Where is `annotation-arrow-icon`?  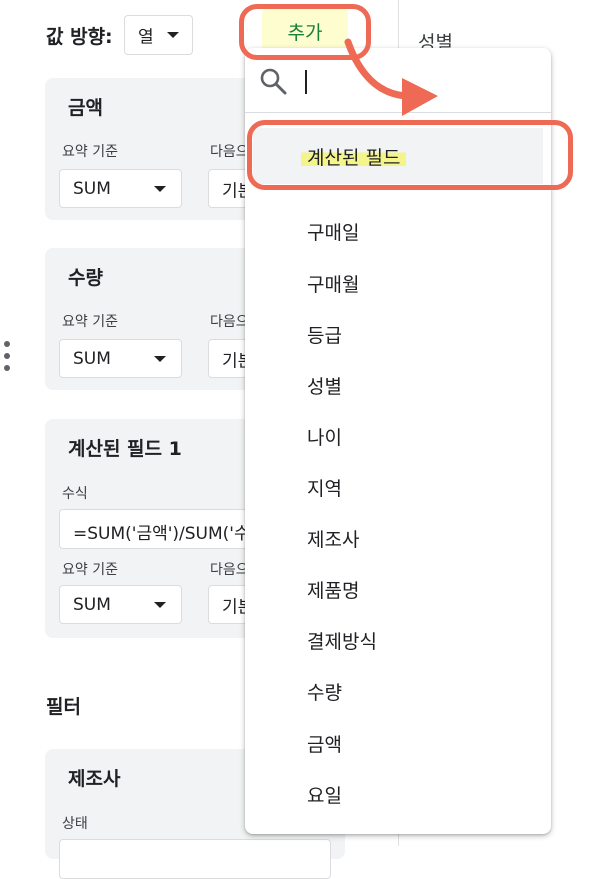 annotation-arrow-icon is located at coordinates (391, 77).